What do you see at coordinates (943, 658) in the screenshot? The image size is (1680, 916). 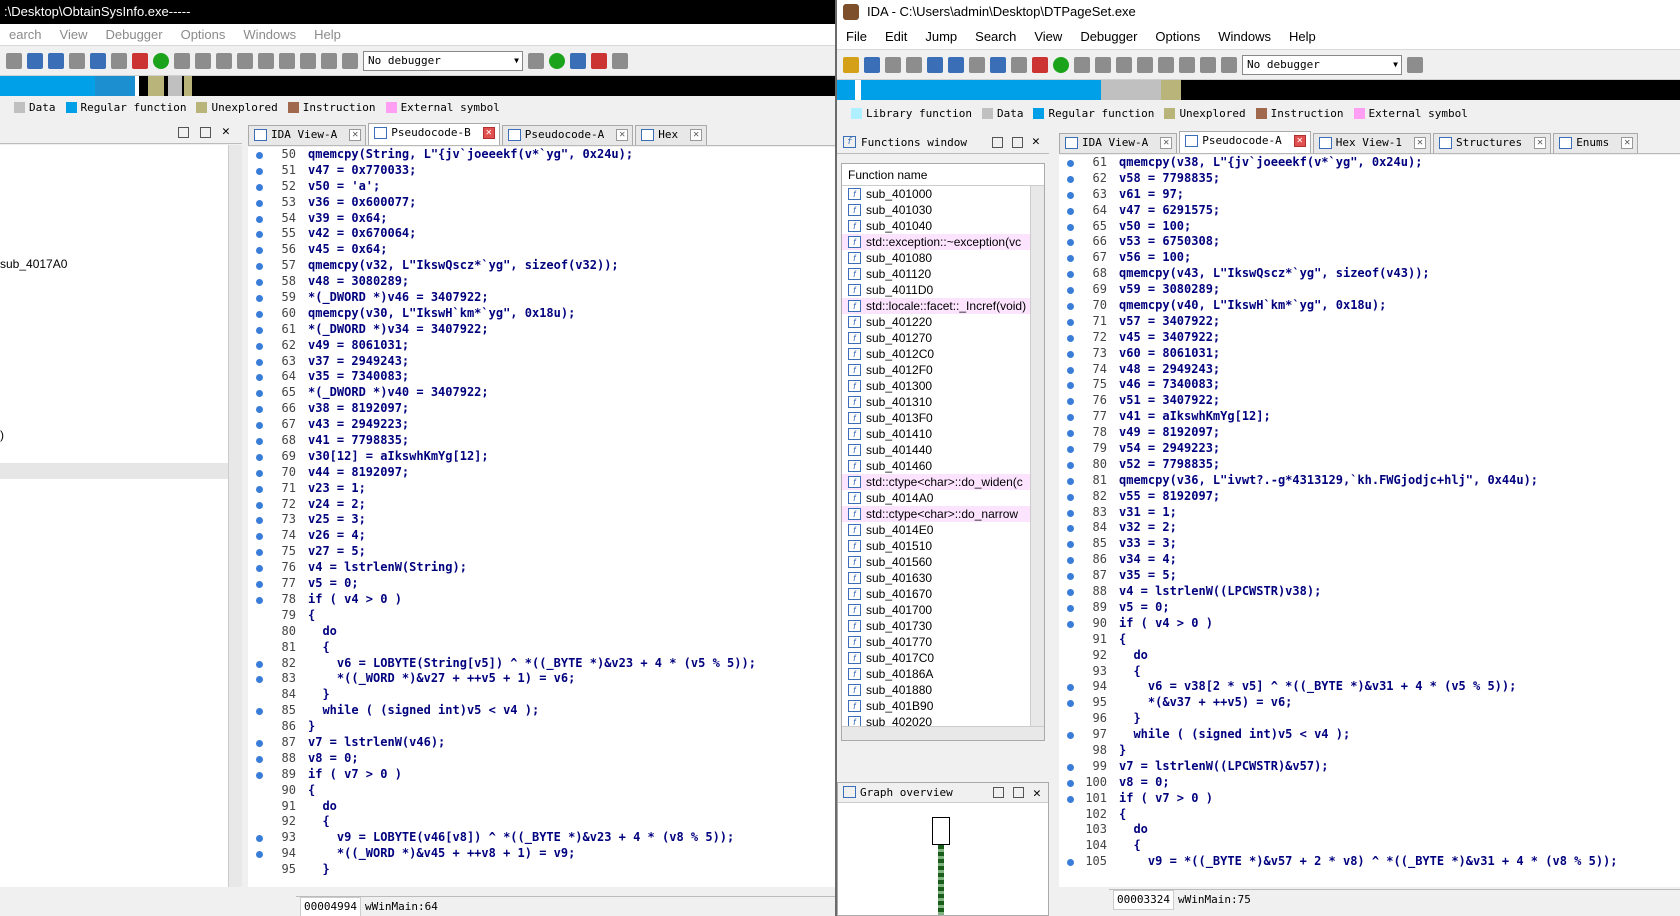 I see `function-list-item: f sub_4017C0` at bounding box center [943, 658].